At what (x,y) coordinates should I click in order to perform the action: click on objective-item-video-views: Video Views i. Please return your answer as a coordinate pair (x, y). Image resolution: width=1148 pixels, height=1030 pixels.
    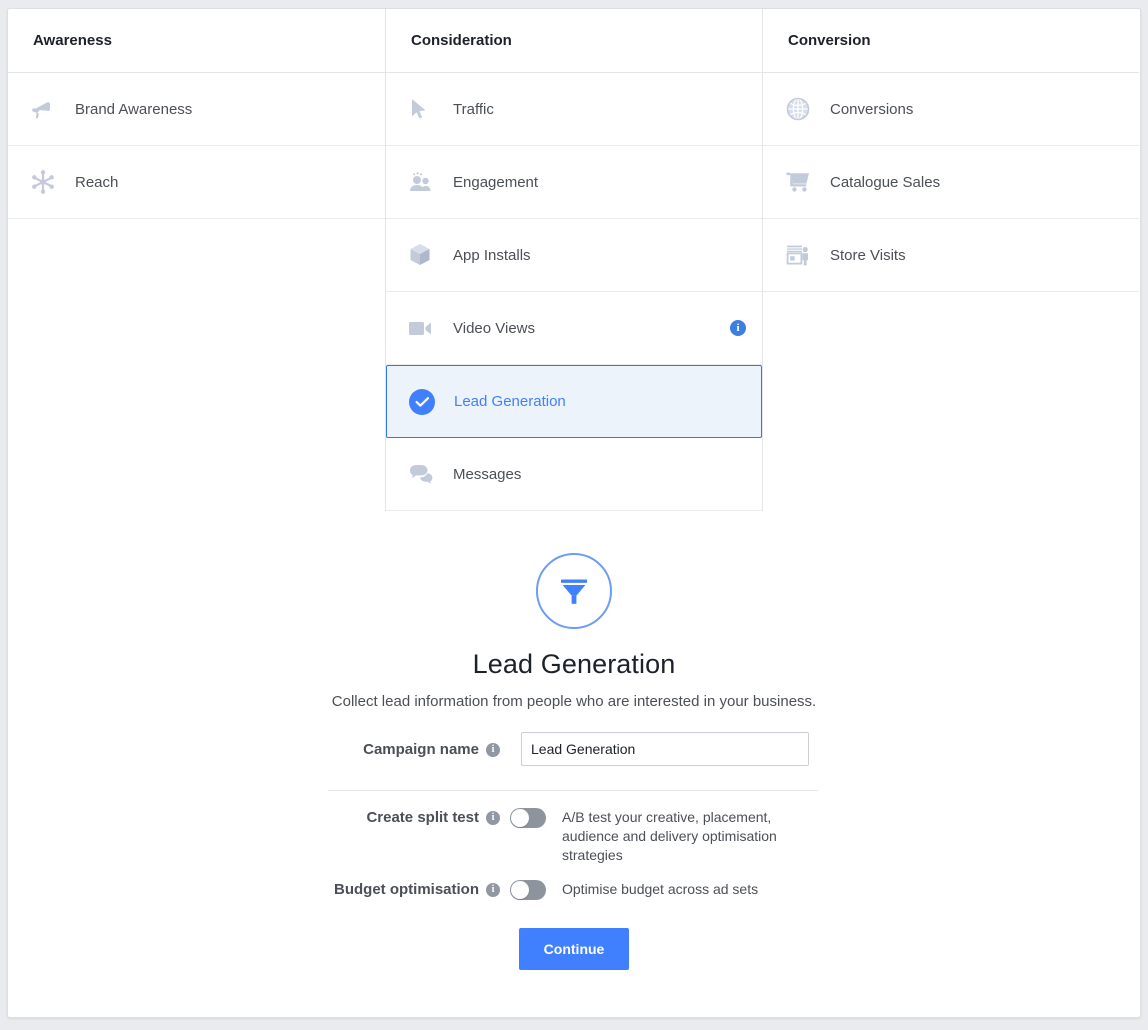
    Looking at the image, I should click on (574, 328).